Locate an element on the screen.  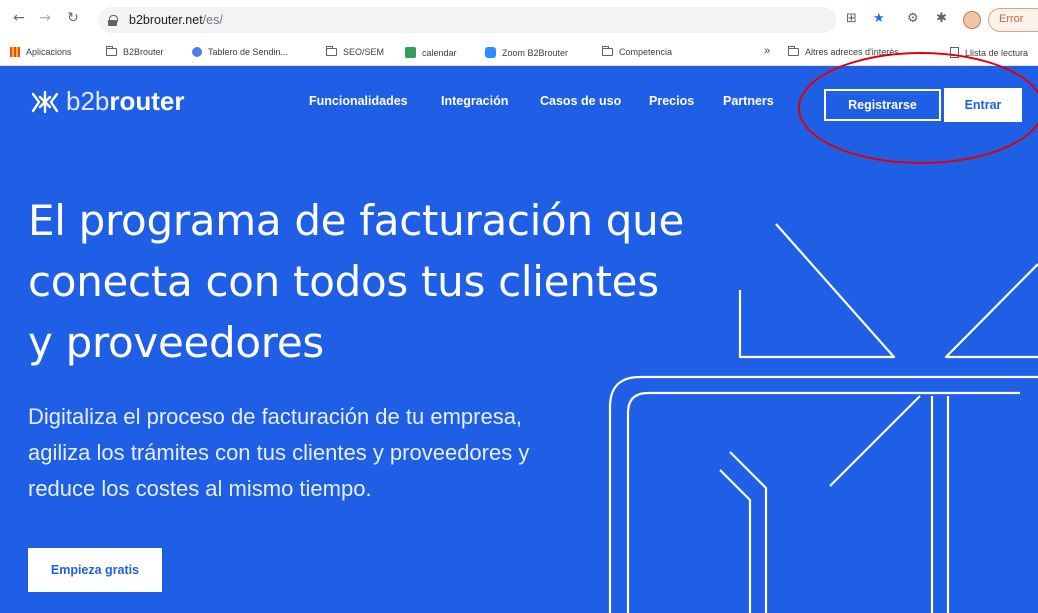
bookmark-b2brouter: B2Brouter is located at coordinates (135, 51).